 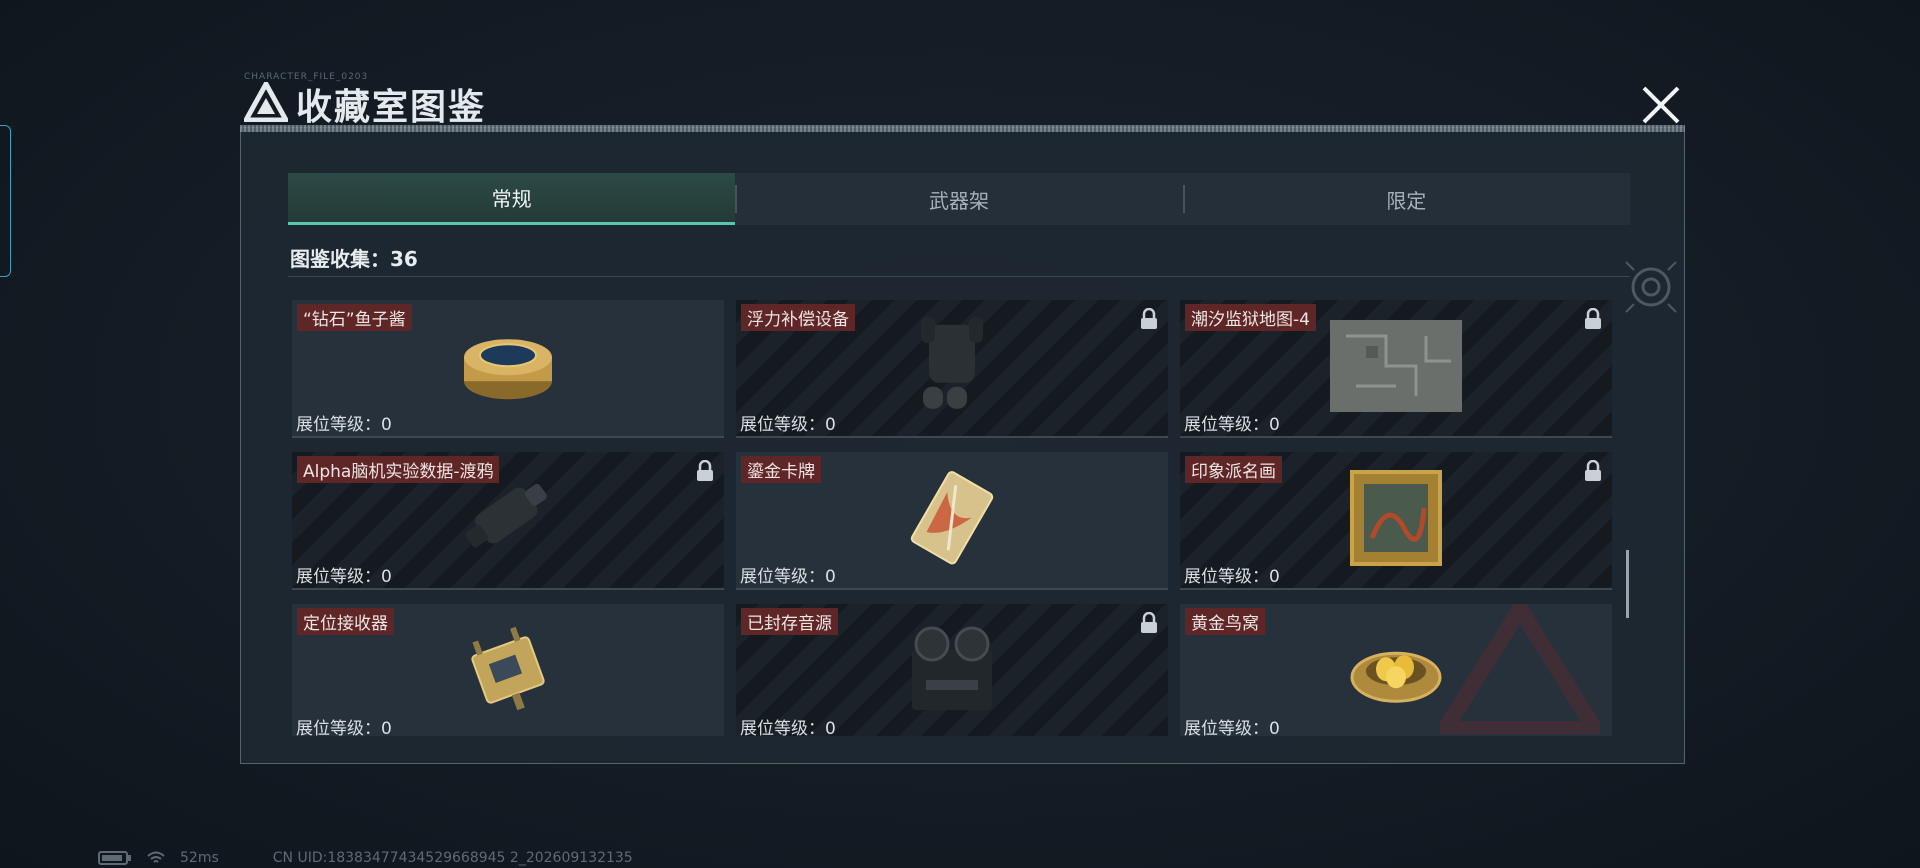 What do you see at coordinates (512, 199) in the screenshot?
I see `tab-regular: 常规` at bounding box center [512, 199].